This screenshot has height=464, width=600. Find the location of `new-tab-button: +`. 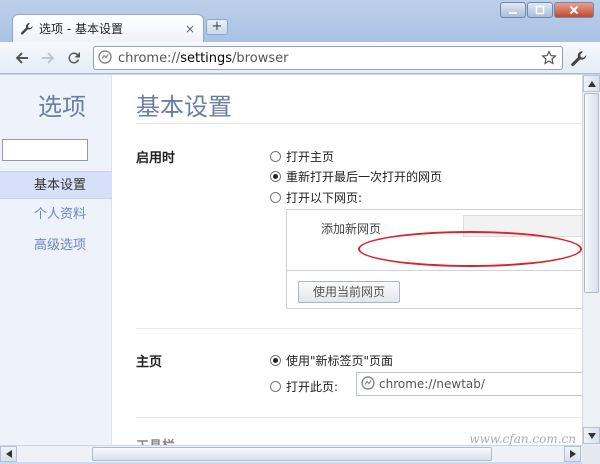

new-tab-button: + is located at coordinates (217, 27).